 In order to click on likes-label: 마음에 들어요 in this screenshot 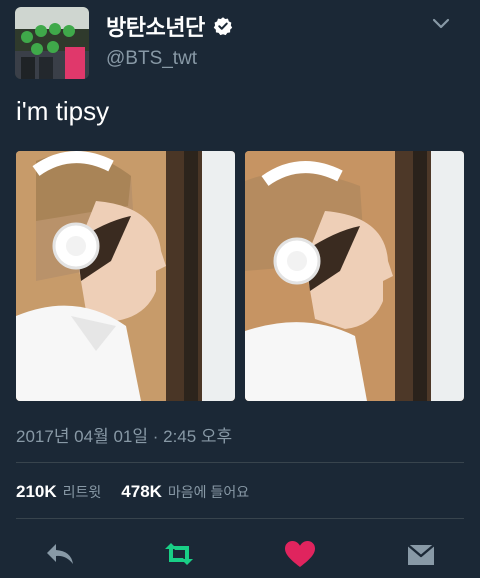, I will do `click(208, 492)`.